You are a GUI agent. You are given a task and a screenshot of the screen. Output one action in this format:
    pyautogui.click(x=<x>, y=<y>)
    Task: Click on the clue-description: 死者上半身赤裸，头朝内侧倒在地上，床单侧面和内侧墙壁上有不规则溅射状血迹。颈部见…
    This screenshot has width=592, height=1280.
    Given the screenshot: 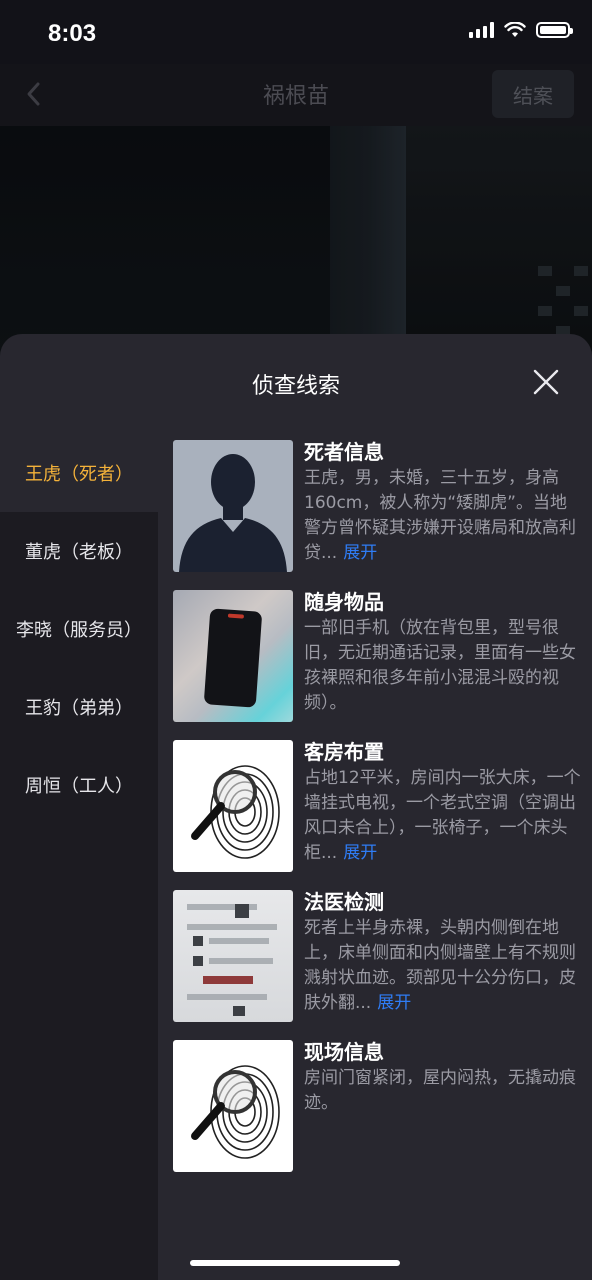 What is the action you would take?
    pyautogui.click(x=440, y=965)
    